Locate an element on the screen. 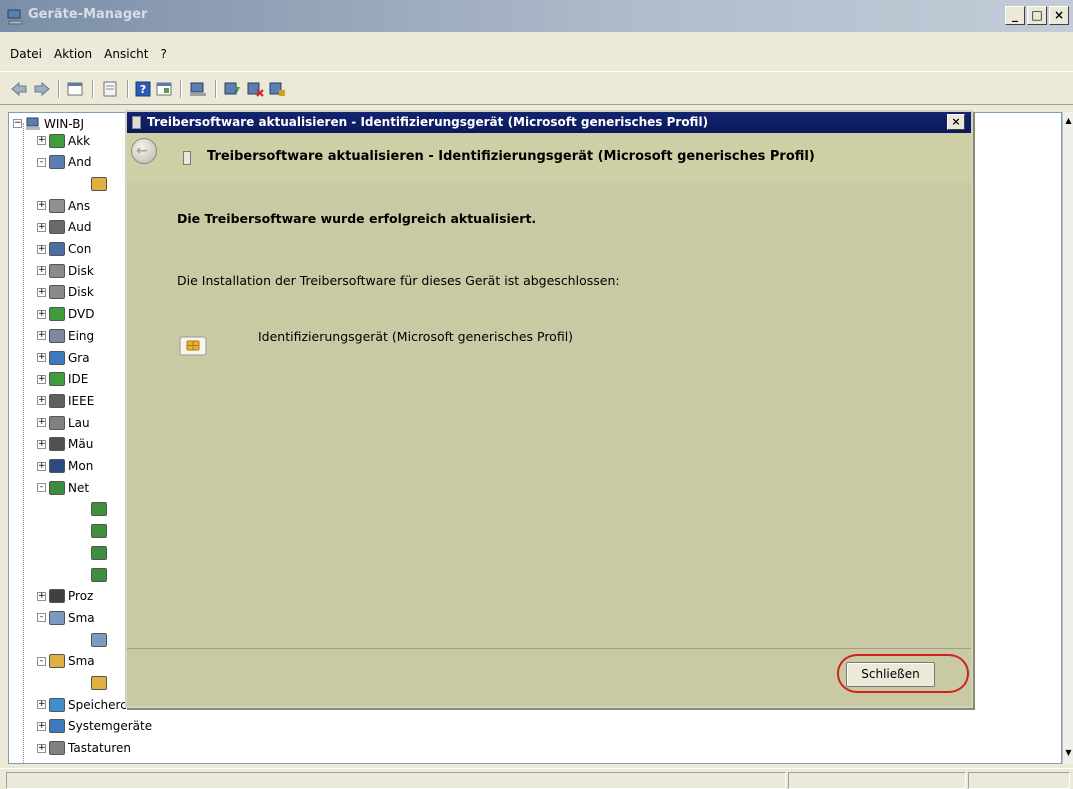 The height and width of the screenshot is (789, 1073). tree-item-label: Tastaturen is located at coordinates (99, 748).